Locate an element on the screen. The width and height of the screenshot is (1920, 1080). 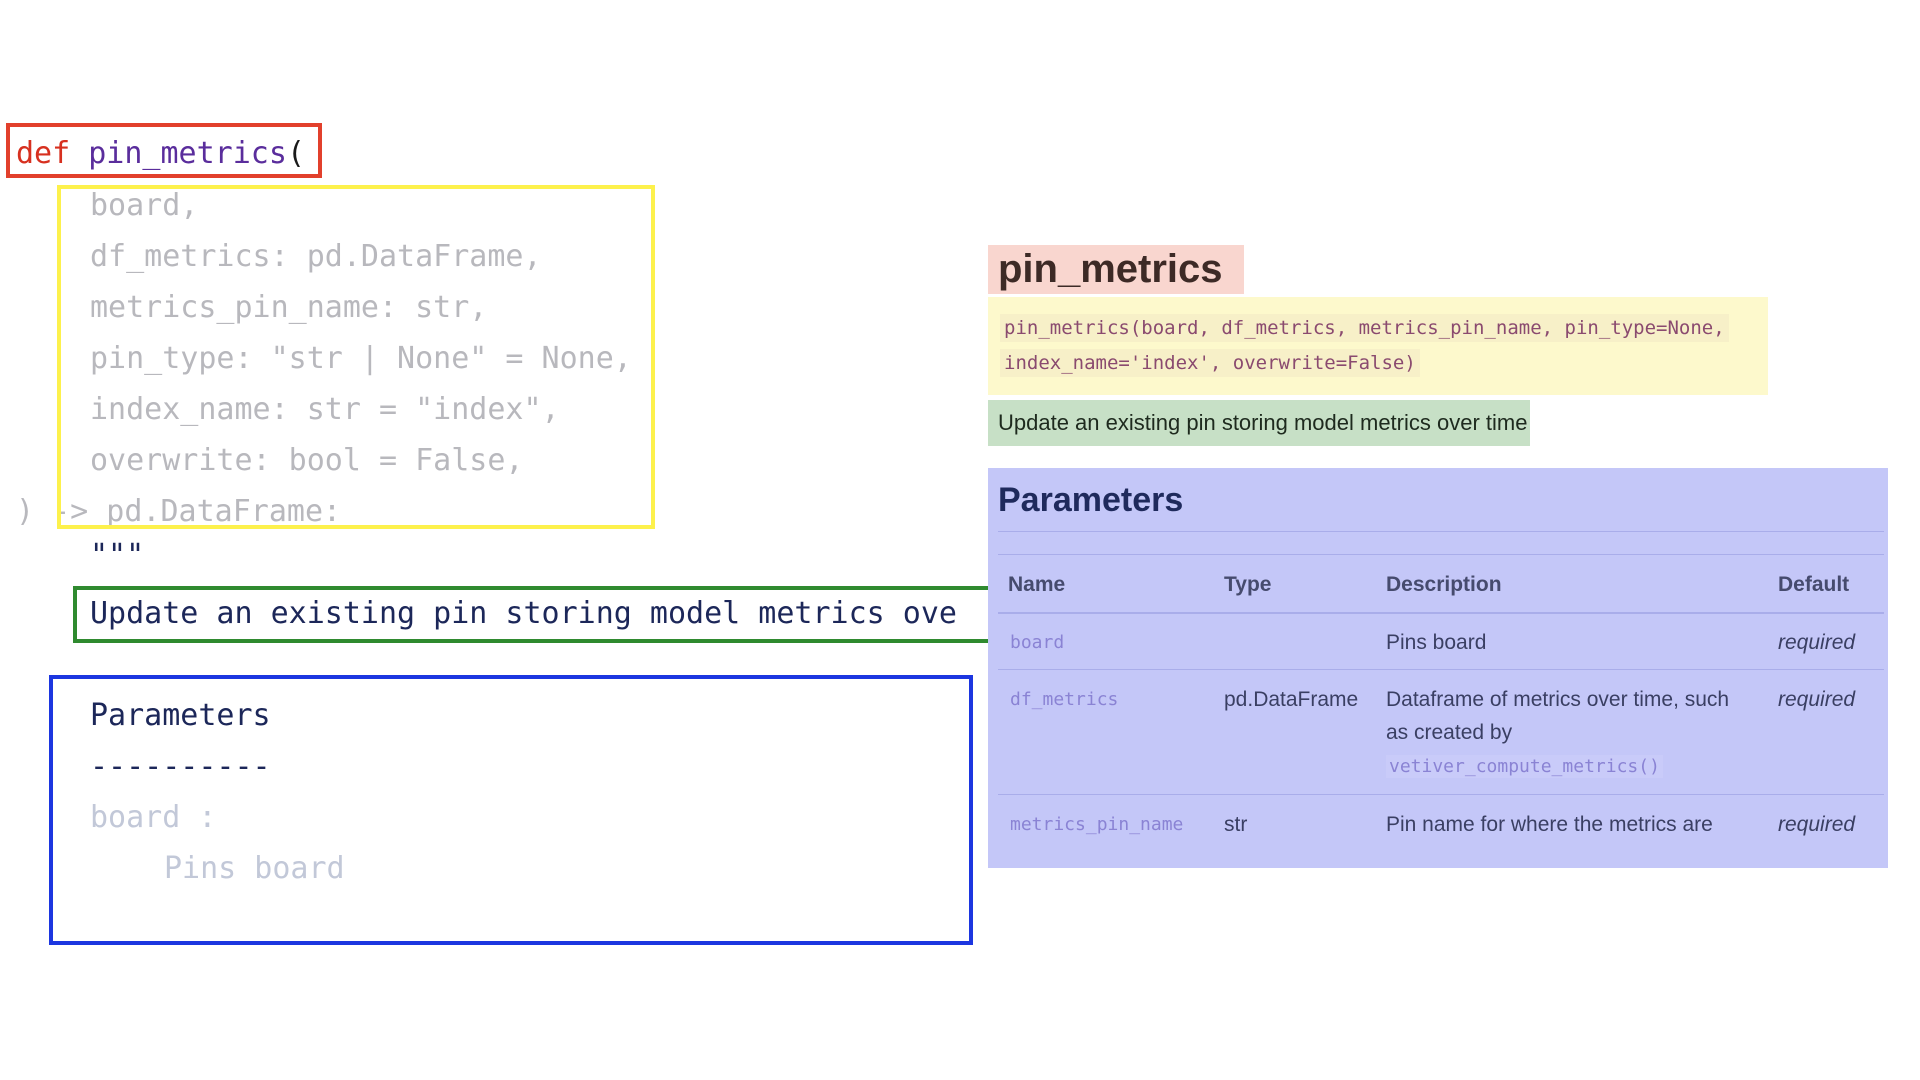
column-header-name: Name is located at coordinates (1037, 584).